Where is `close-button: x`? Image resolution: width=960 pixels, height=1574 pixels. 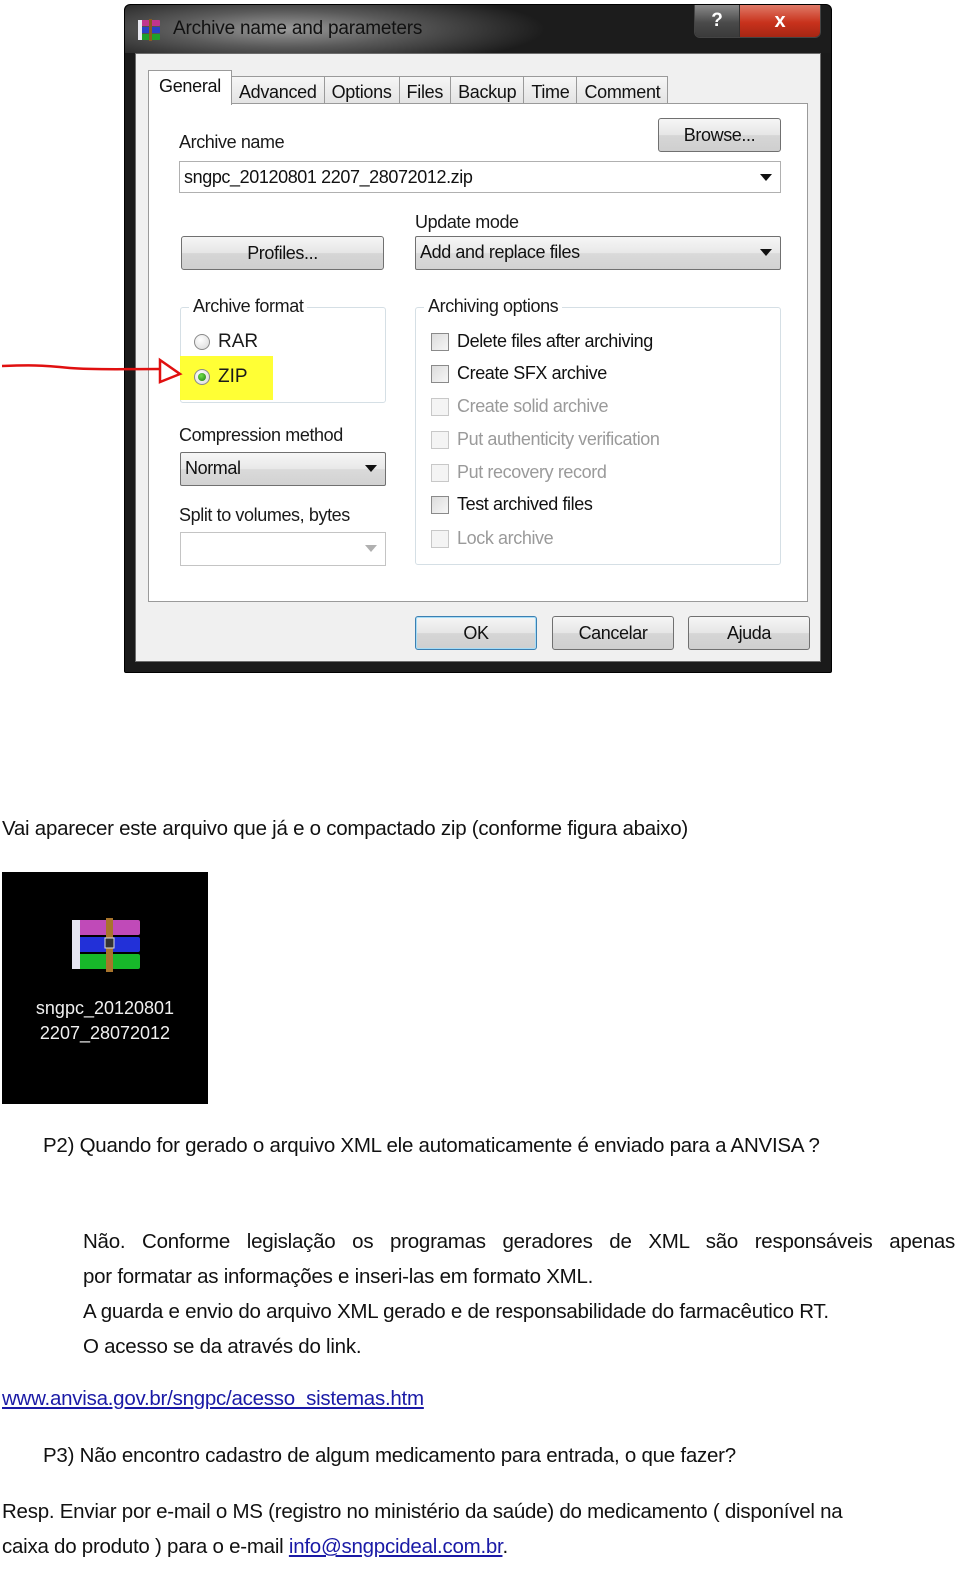
close-button: x is located at coordinates (780, 21).